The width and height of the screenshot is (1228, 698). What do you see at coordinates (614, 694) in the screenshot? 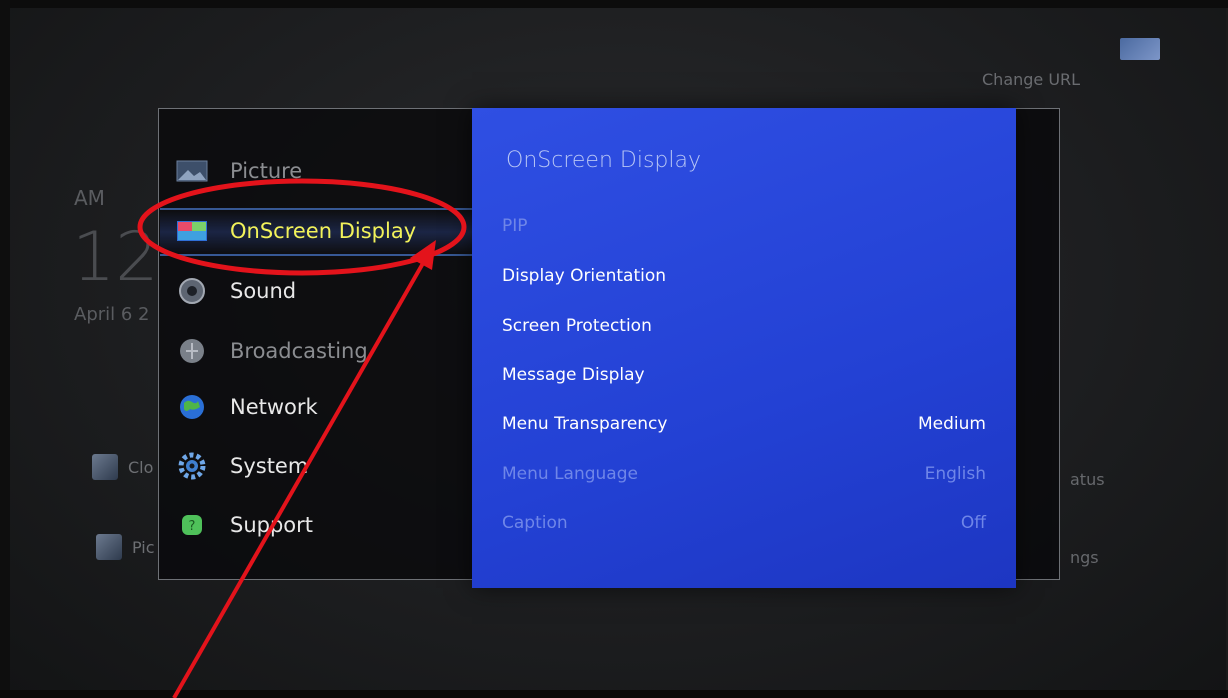
I see `tv-bezel-bottom` at bounding box center [614, 694].